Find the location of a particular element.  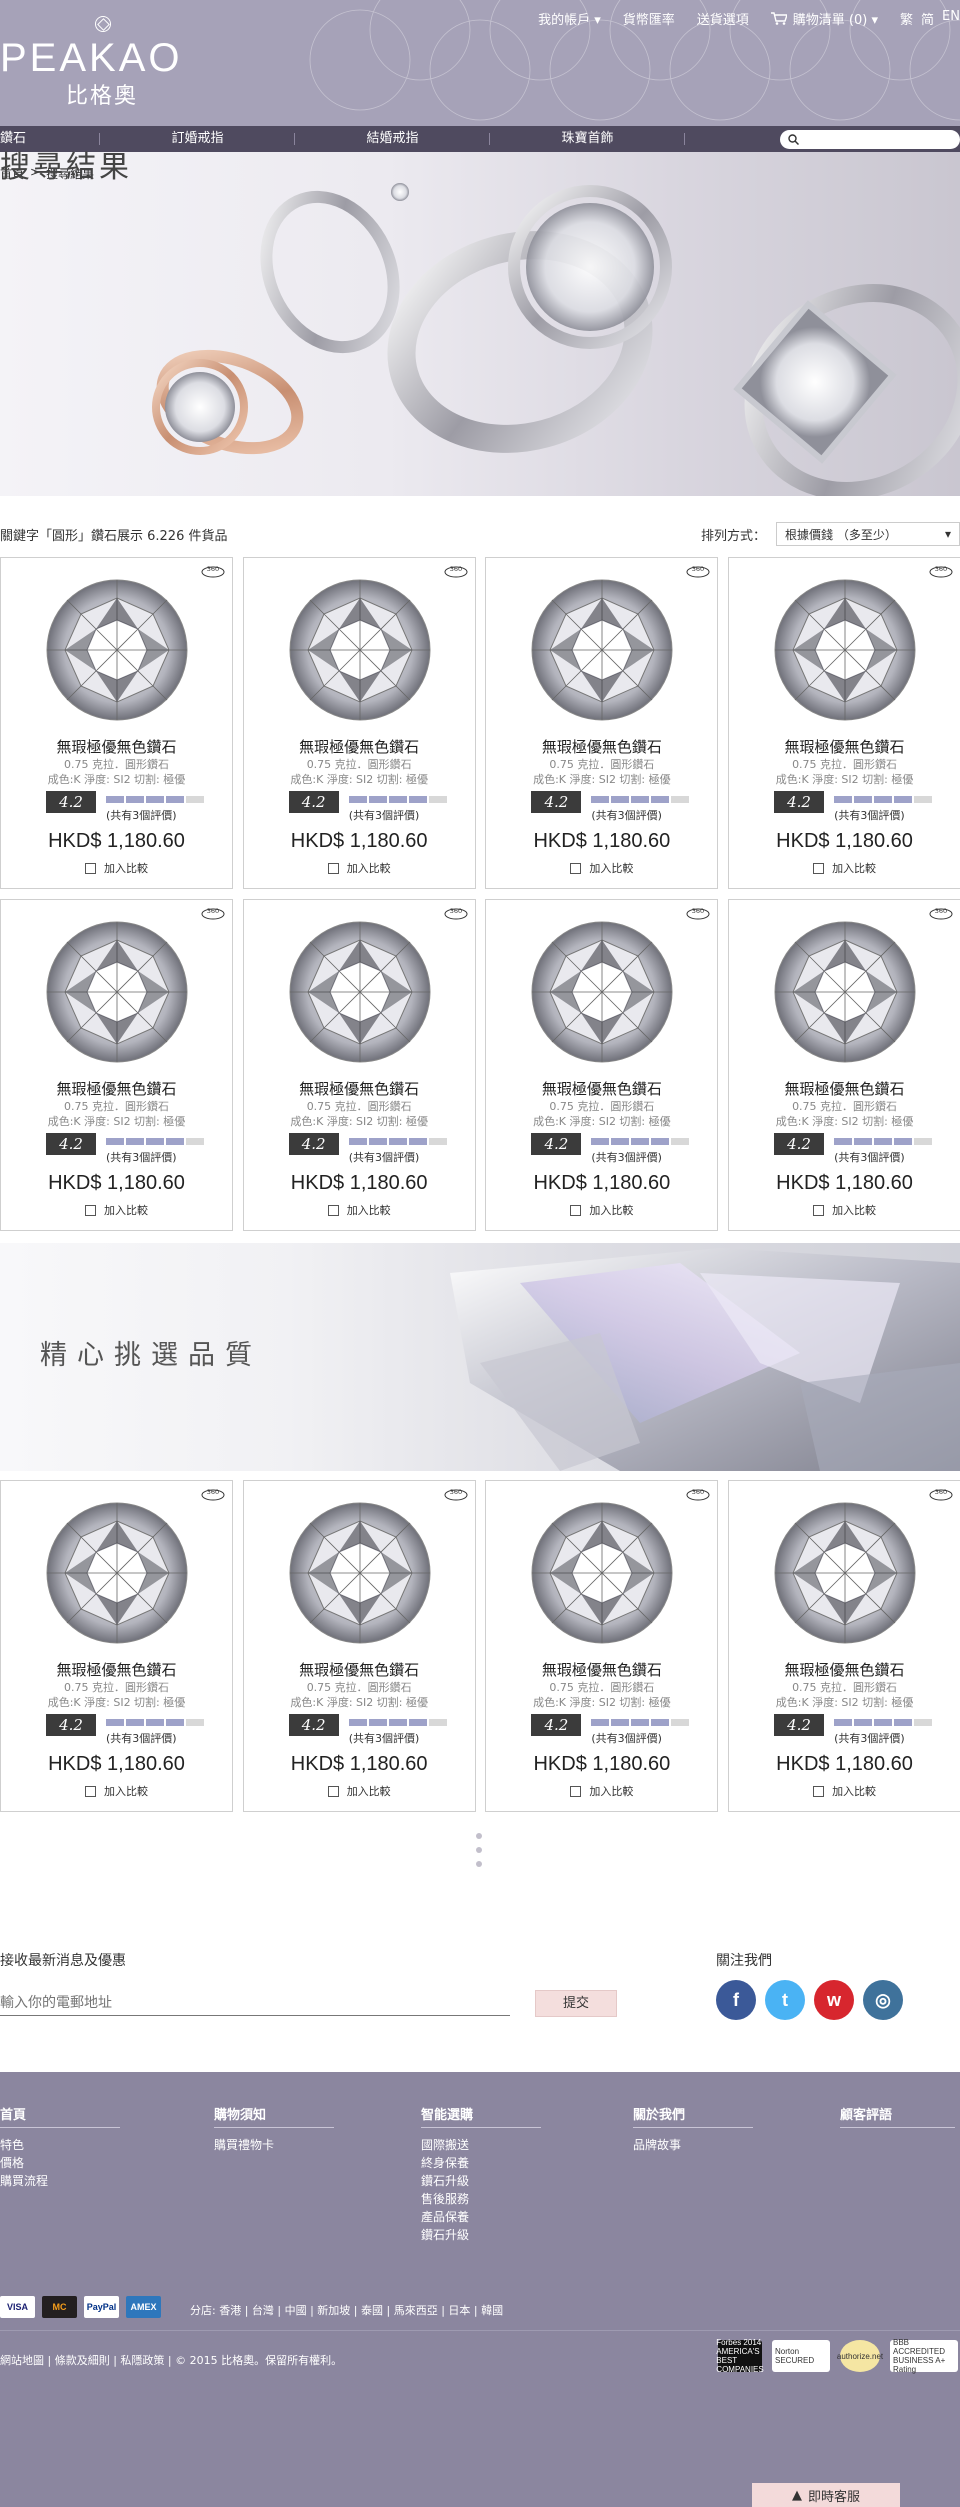

currency-link: 貨幣匯率 is located at coordinates (649, 18).